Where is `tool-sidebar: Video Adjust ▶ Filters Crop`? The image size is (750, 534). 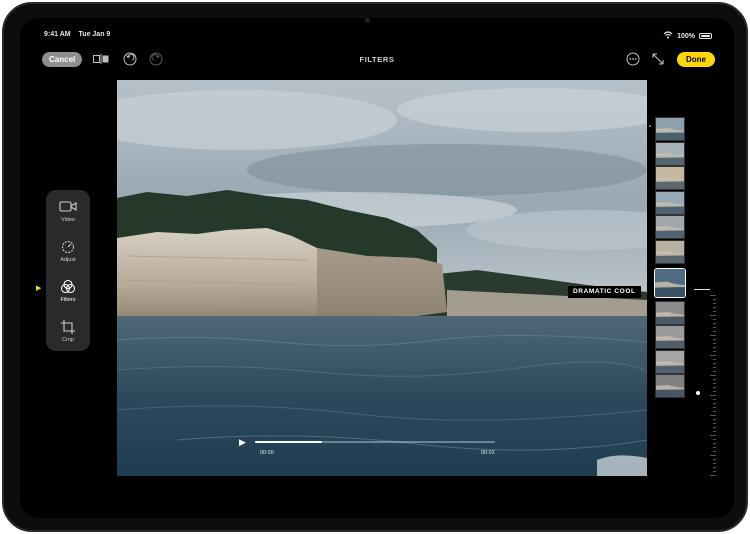 tool-sidebar: Video Adjust ▶ Filters Crop is located at coordinates (63, 270).